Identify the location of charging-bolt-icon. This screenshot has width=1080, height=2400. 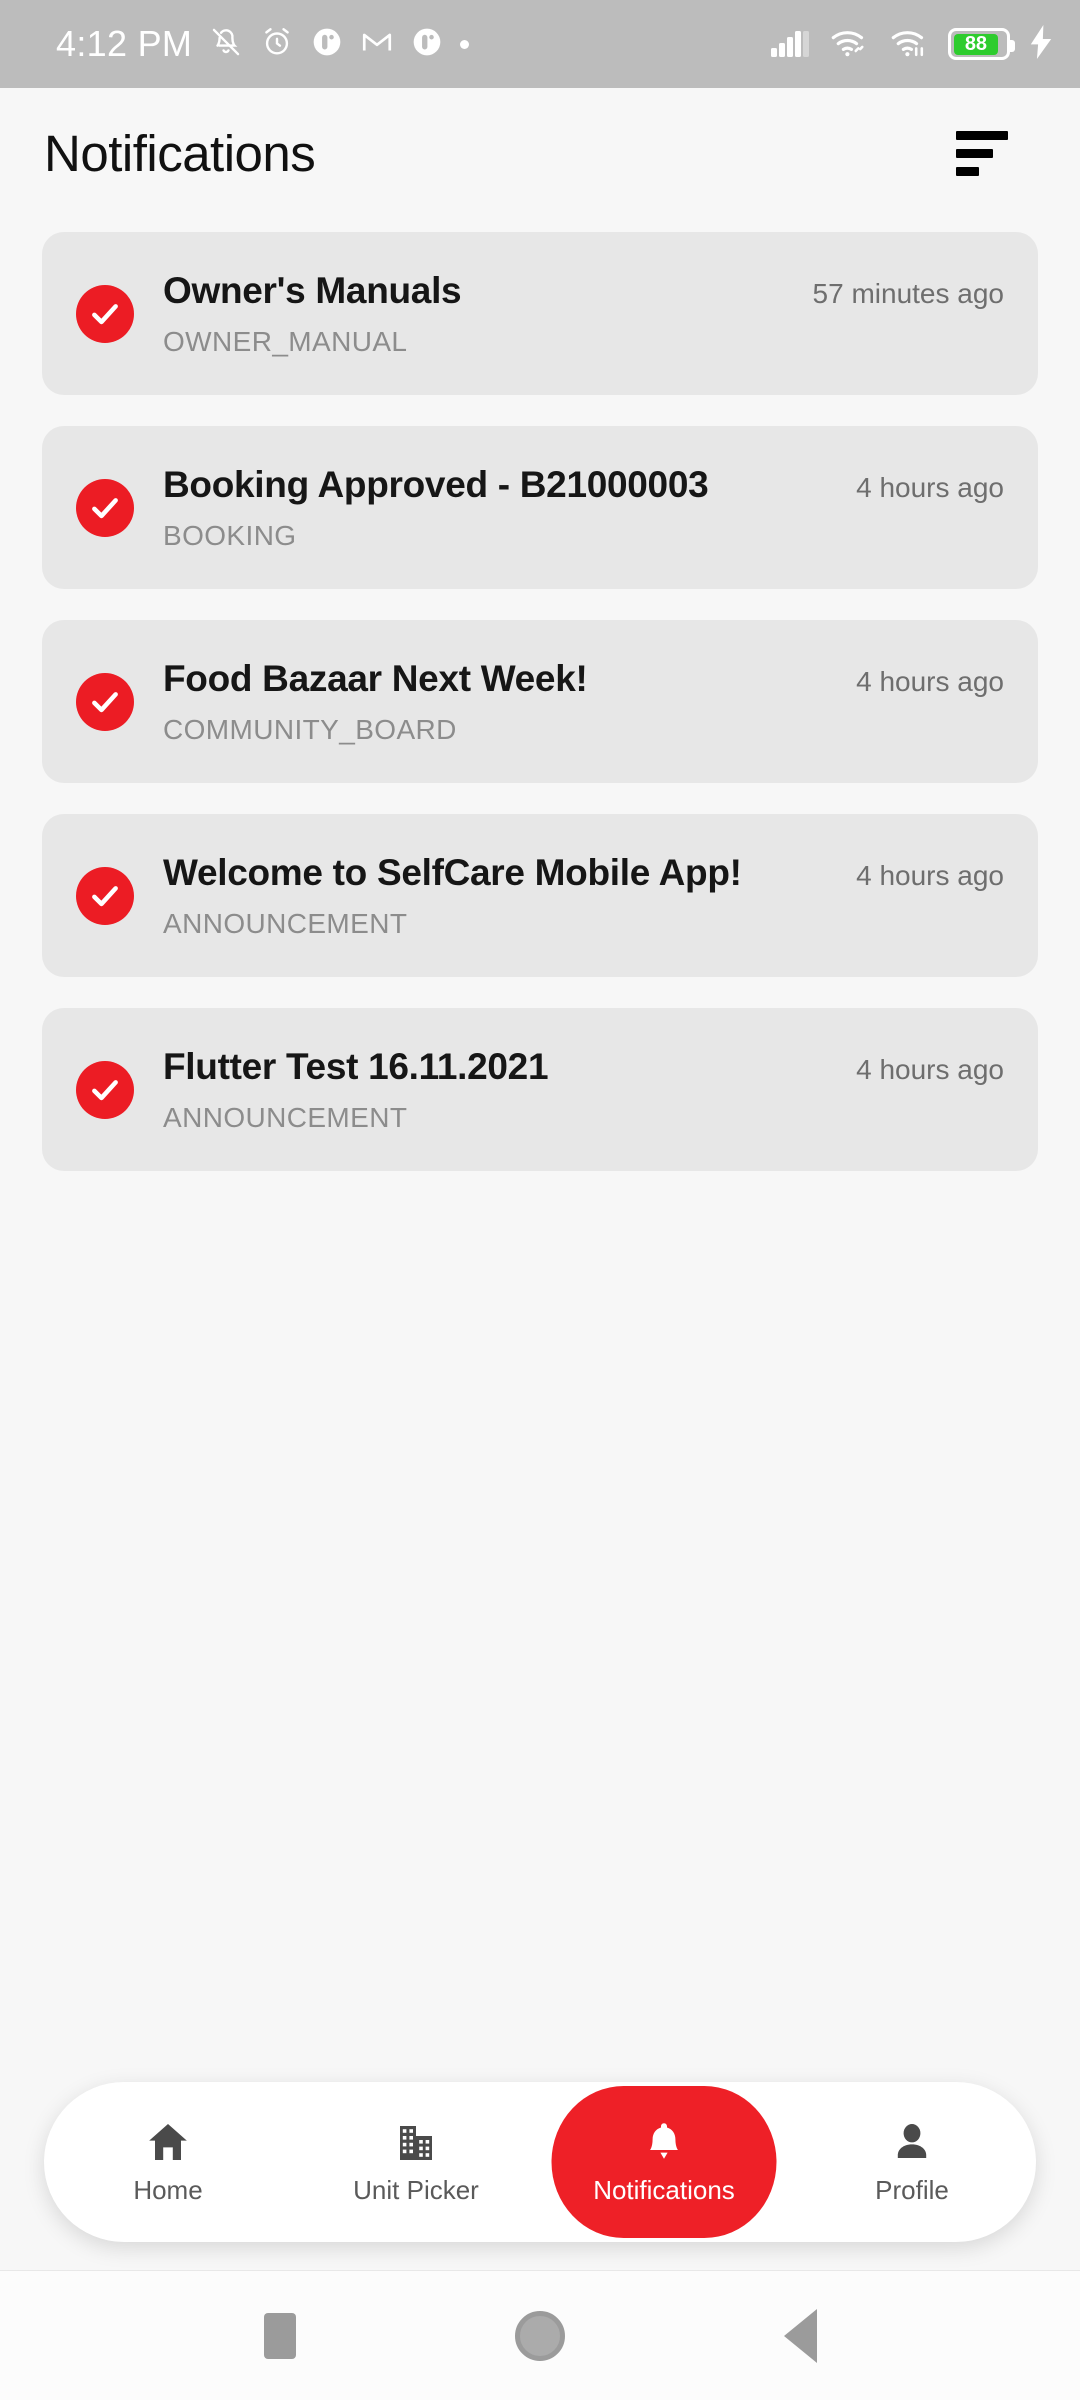
(1041, 44).